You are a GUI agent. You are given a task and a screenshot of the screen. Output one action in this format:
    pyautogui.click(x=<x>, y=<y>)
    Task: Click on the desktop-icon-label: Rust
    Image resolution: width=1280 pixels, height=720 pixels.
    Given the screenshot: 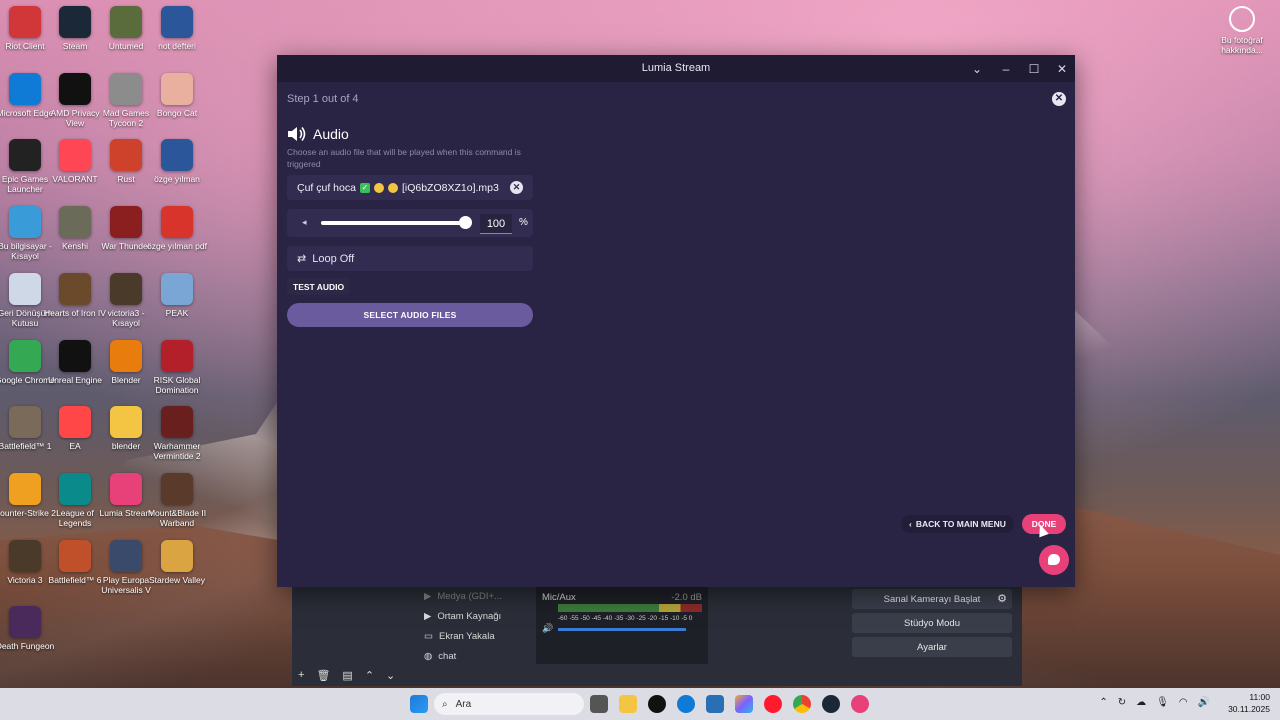 What is the action you would take?
    pyautogui.click(x=126, y=179)
    